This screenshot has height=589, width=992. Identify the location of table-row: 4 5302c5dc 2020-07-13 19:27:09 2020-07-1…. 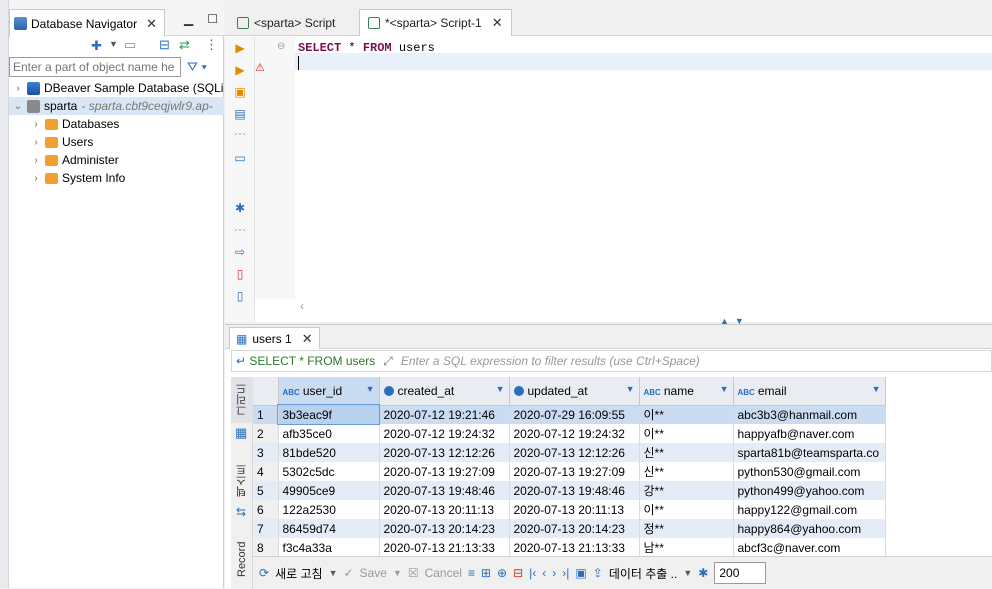
(569, 471).